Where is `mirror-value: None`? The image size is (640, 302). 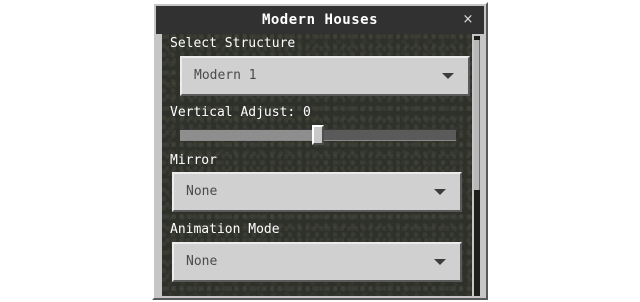
mirror-value: None is located at coordinates (202, 191).